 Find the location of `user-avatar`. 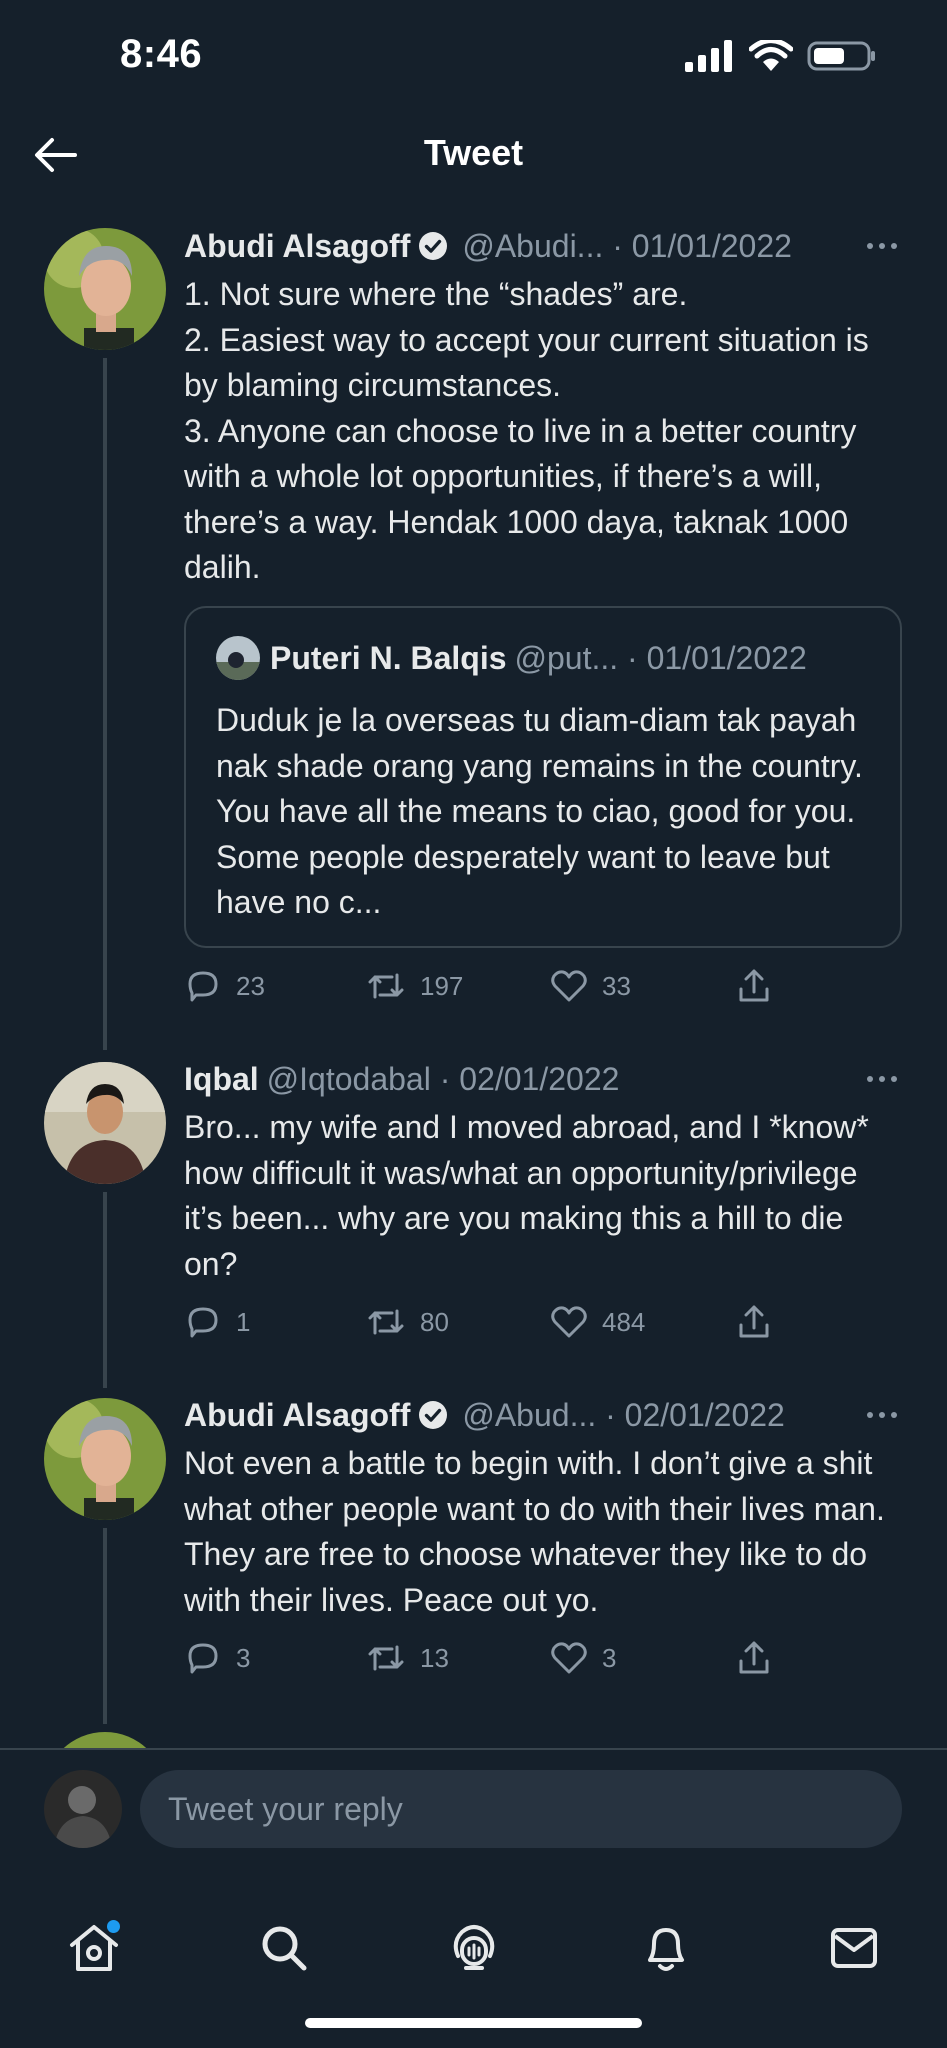

user-avatar is located at coordinates (83, 1809).